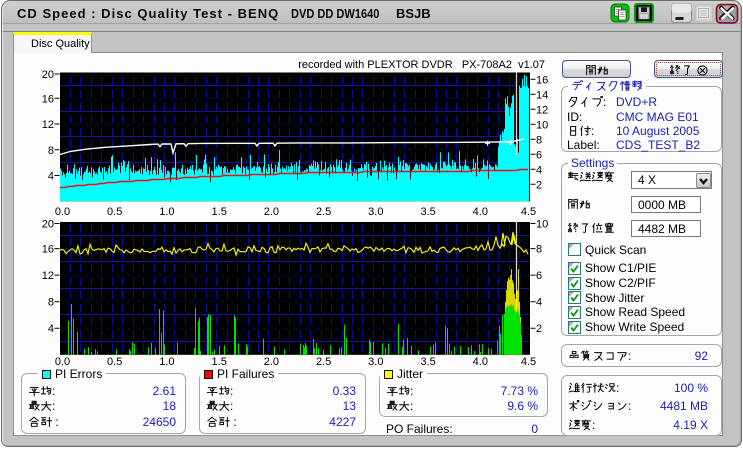 Image resolution: width=743 pixels, height=449 pixels. I want to click on svg-text: 2.0, so click(271, 212).